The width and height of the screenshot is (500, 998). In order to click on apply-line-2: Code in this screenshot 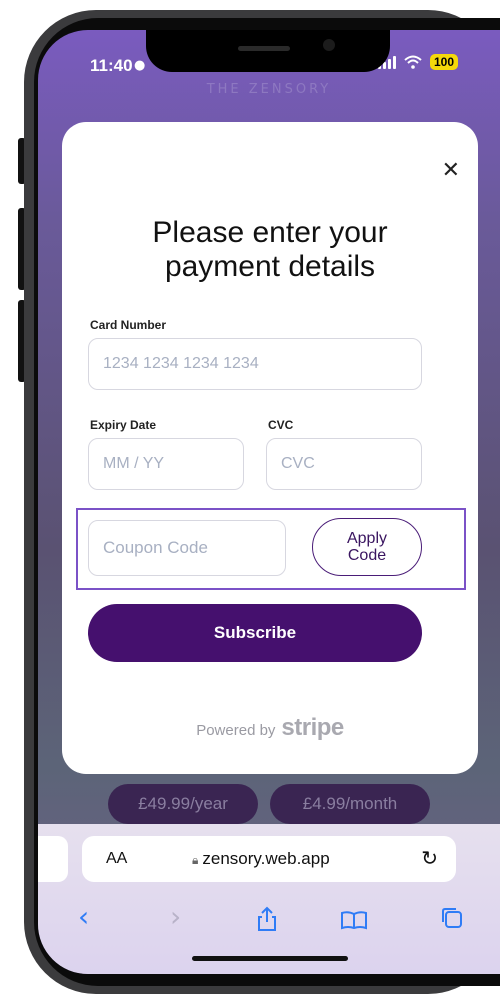, I will do `click(367, 555)`.